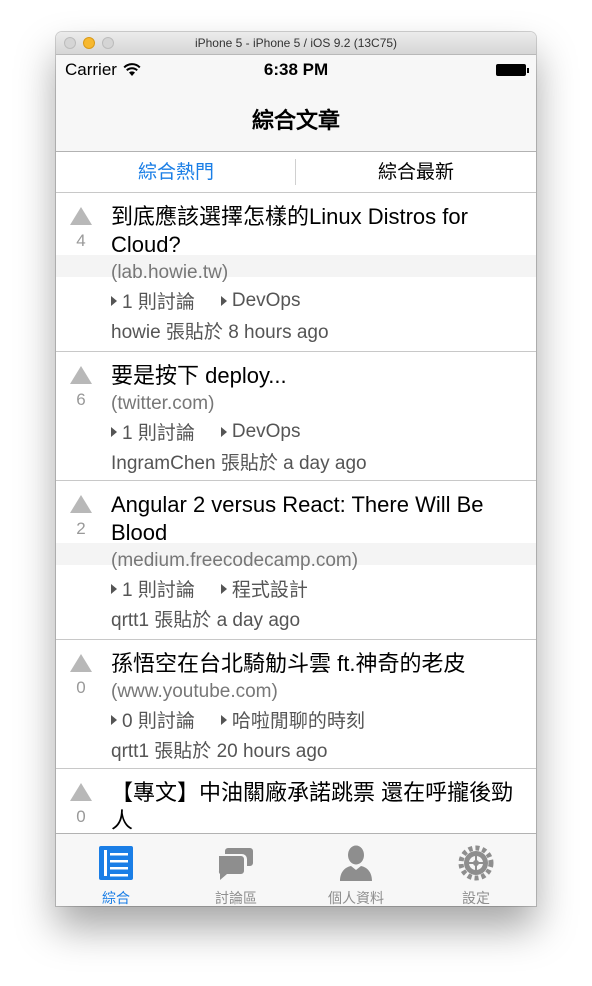  I want to click on category-link: 哈啦閒聊的時刻, so click(292, 719).